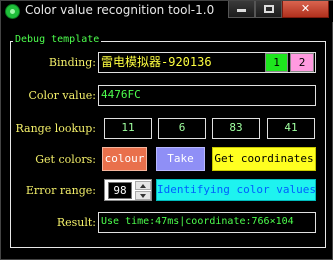 The width and height of the screenshot is (333, 260). I want to click on close-icon: ✕, so click(305, 8).